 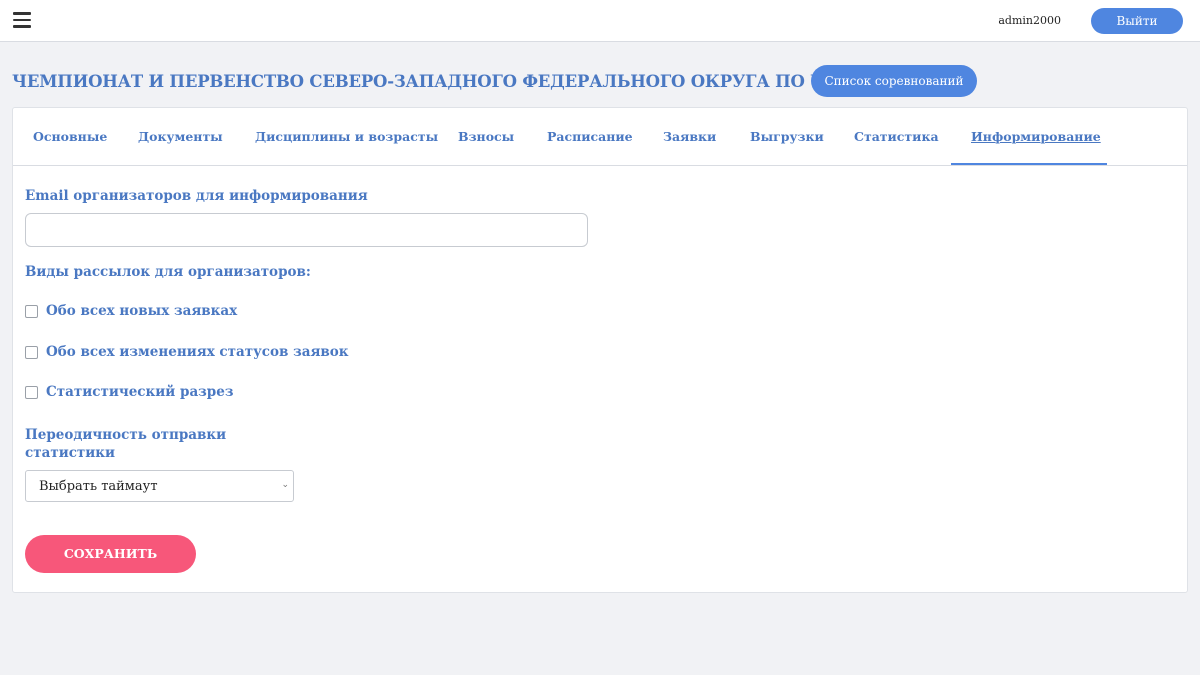 I want to click on tab-informing: Информирование, so click(x=1036, y=137).